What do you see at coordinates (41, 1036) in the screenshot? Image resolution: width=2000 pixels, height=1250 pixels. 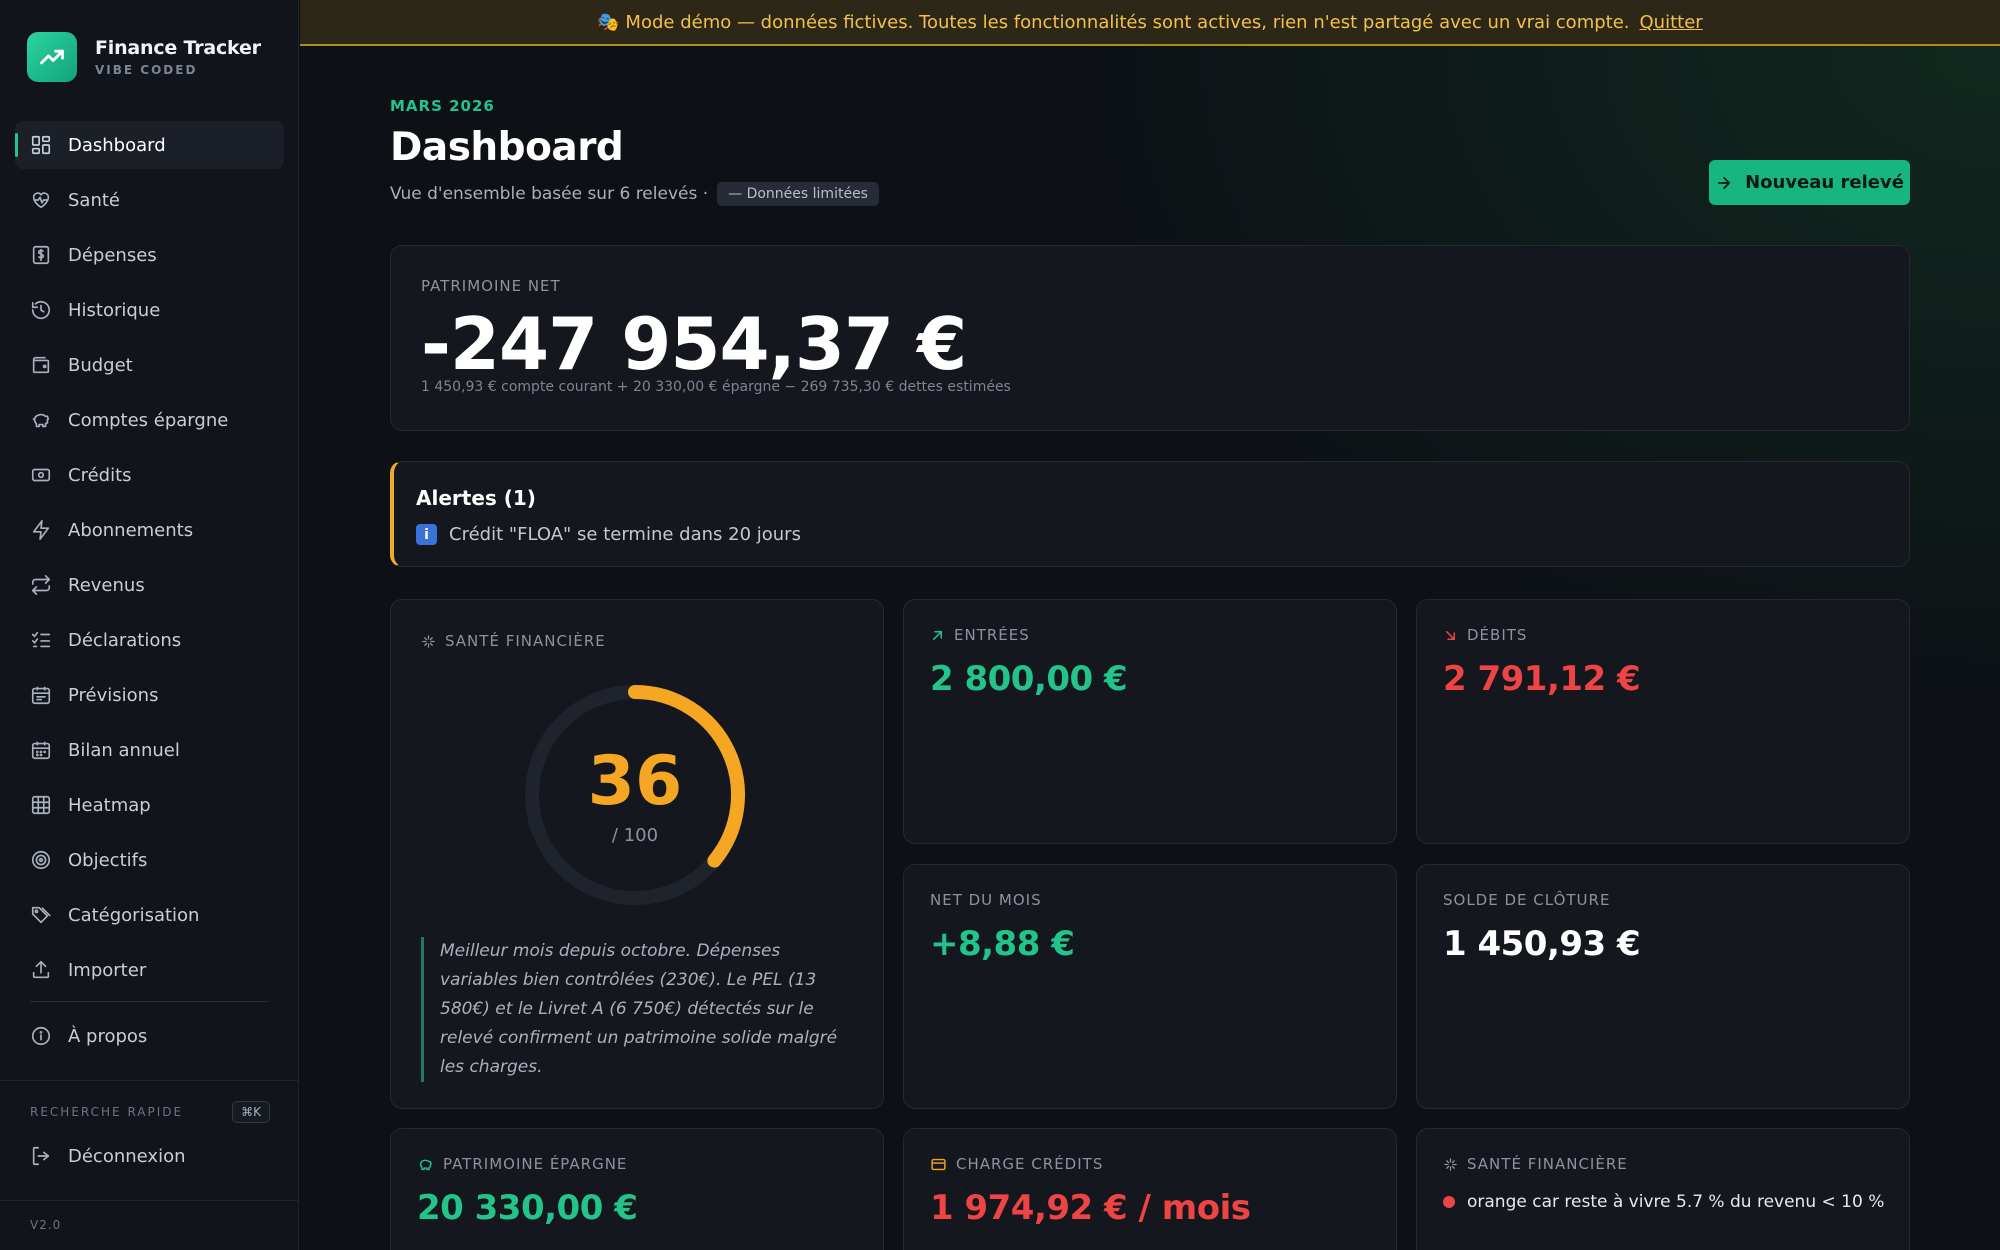 I see `info-circle-icon` at bounding box center [41, 1036].